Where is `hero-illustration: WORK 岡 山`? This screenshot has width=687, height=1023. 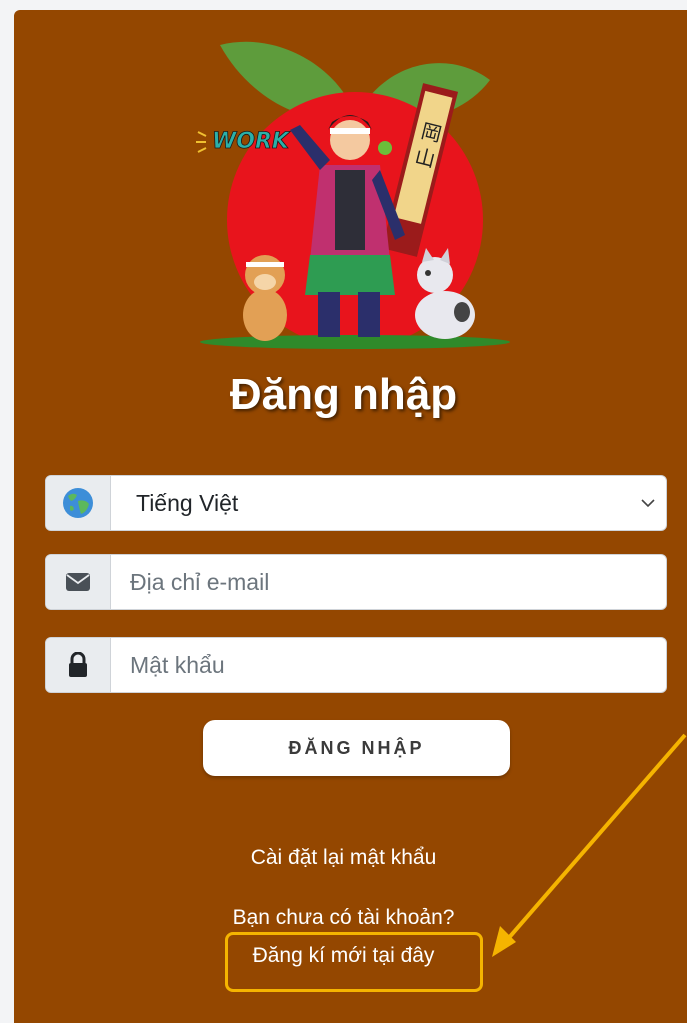 hero-illustration: WORK 岡 山 is located at coordinates (353, 195).